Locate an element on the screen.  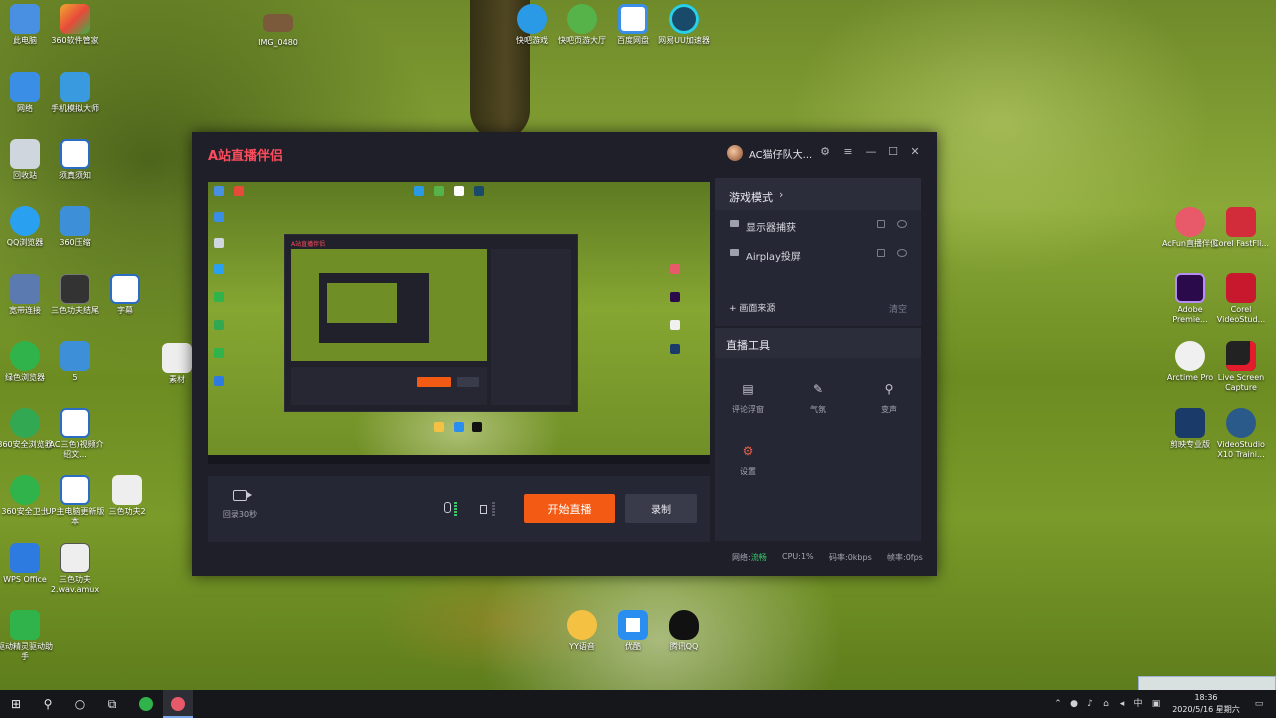
tool-comment-window: ▤ 评论浮窗 is located at coordinates (748, 398).